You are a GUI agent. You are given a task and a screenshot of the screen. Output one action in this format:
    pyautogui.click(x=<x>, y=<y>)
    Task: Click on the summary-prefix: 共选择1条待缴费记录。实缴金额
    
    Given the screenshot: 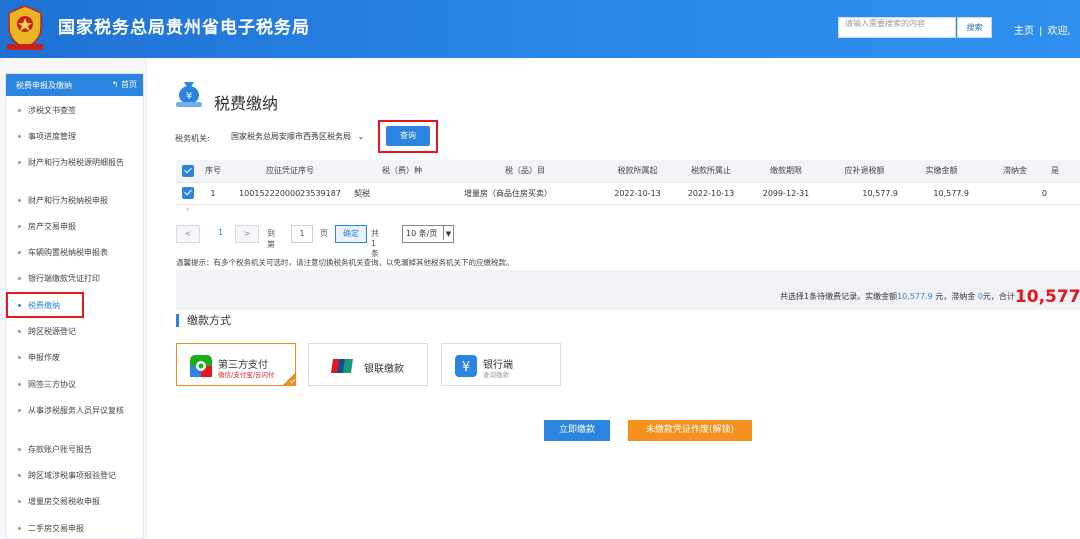 What is the action you would take?
    pyautogui.click(x=839, y=296)
    